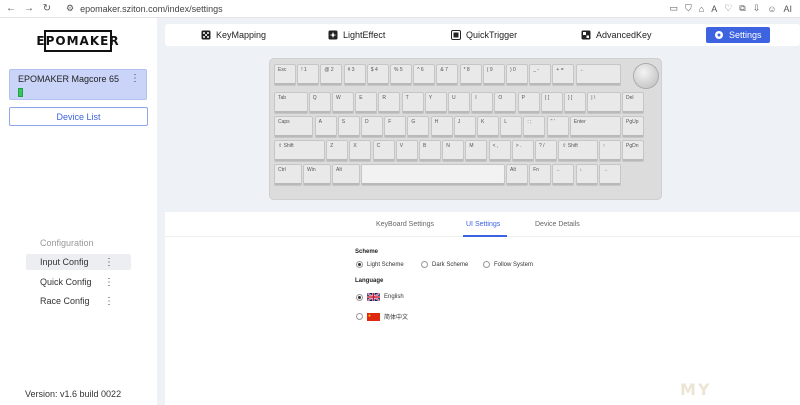 The width and height of the screenshot is (800, 405). What do you see at coordinates (360, 151) in the screenshot?
I see `keyboard-key: X` at bounding box center [360, 151].